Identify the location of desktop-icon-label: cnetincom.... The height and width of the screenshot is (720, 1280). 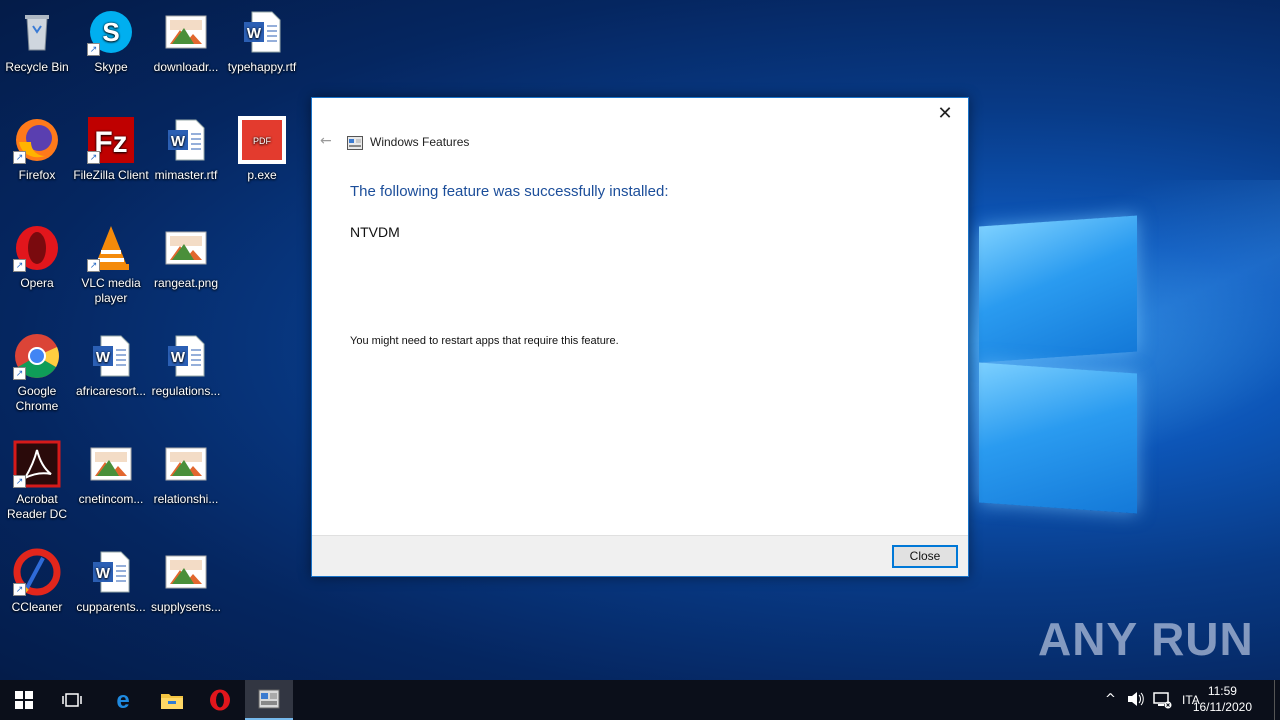
(111, 499).